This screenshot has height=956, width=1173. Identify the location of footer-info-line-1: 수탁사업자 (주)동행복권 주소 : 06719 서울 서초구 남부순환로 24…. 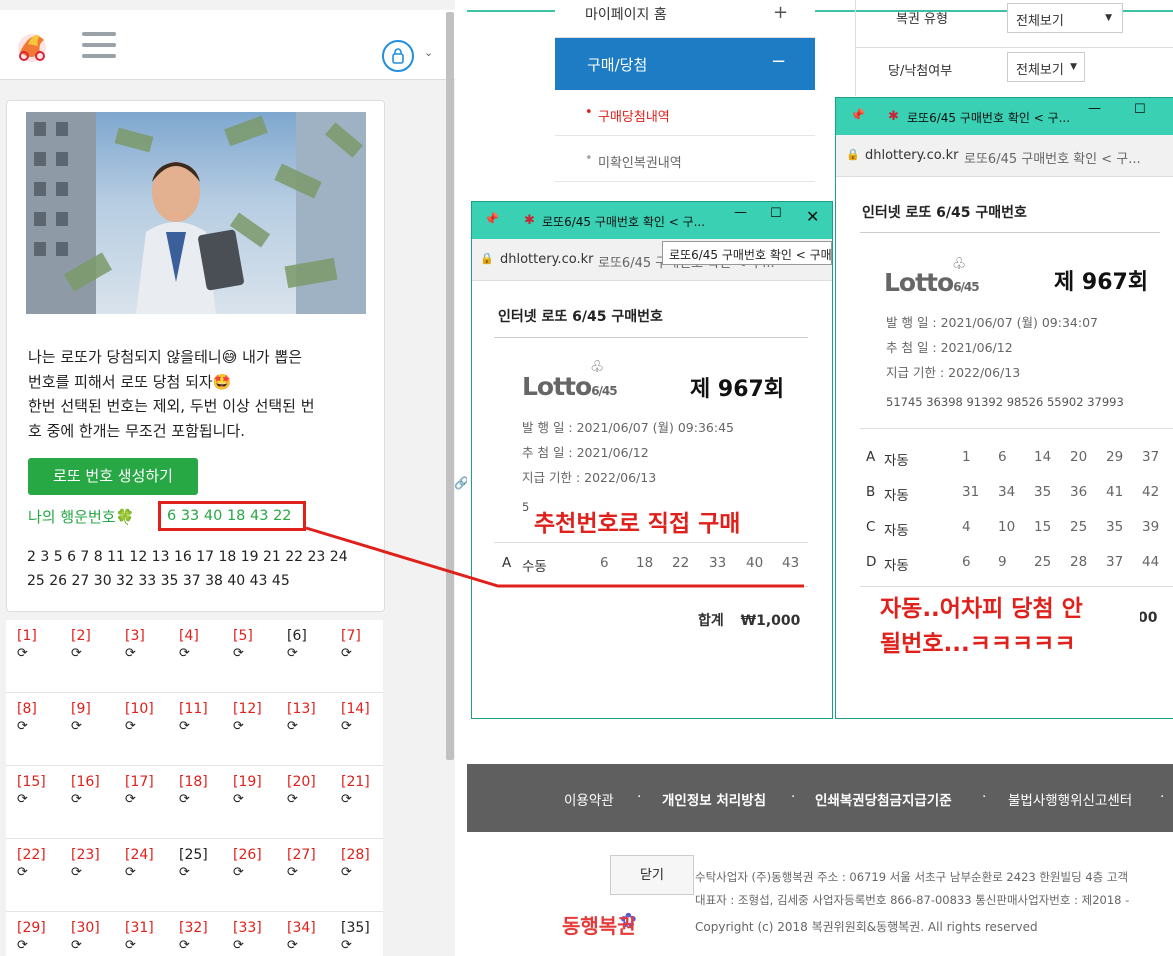
(912, 877).